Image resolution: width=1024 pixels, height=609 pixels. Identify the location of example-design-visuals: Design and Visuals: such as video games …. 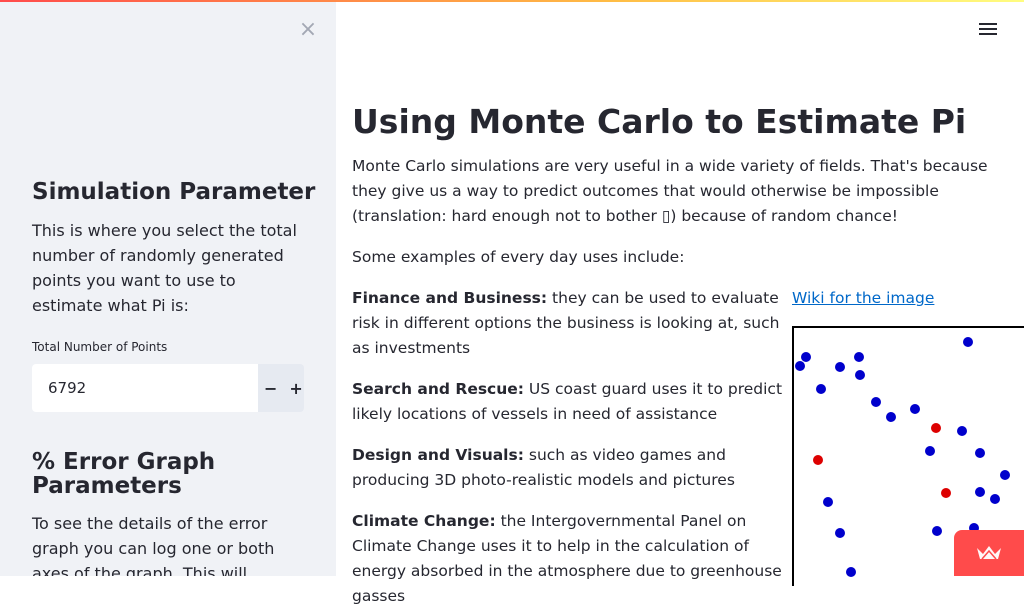
(569, 468).